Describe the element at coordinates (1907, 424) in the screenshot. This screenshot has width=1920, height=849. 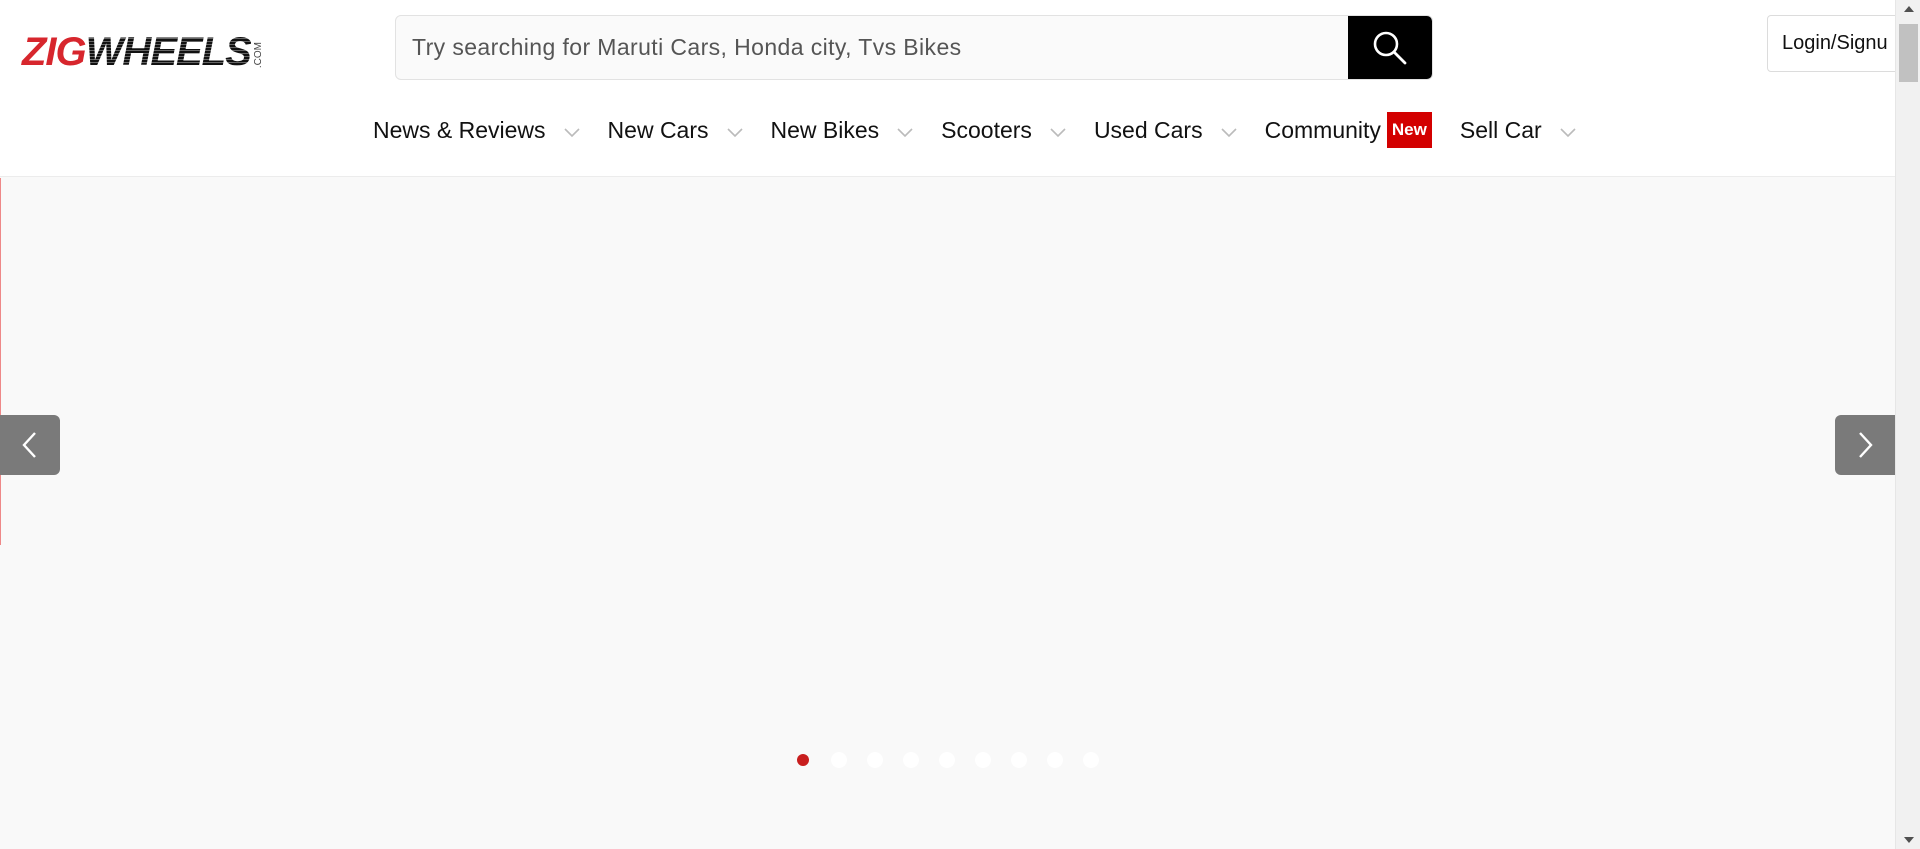
I see `vertical-scrollbar` at that location.